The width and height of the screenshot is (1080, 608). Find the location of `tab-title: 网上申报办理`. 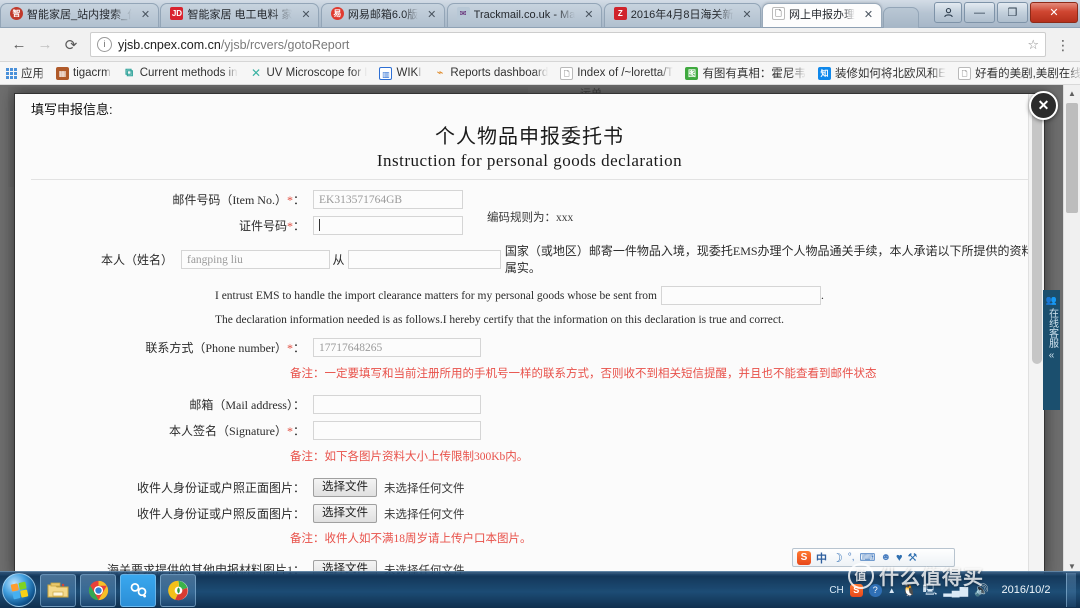

tab-title: 网上申报办理 is located at coordinates (821, 15).